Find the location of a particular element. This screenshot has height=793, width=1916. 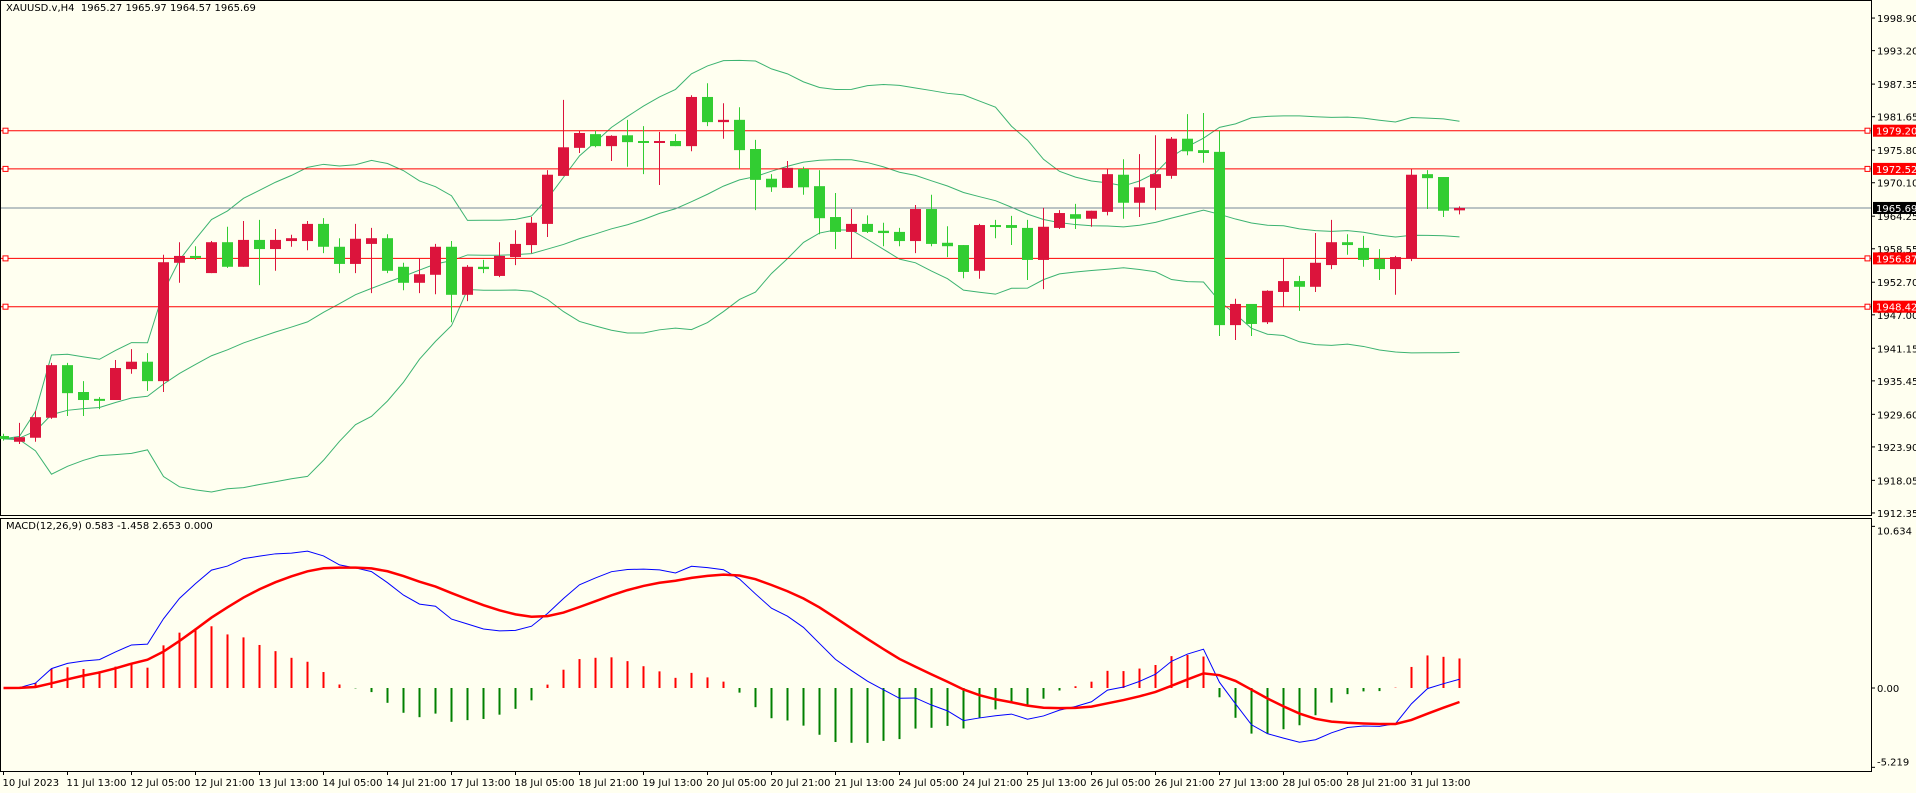

symbol-label: XAUUSD.v,H4 is located at coordinates (40, 8).